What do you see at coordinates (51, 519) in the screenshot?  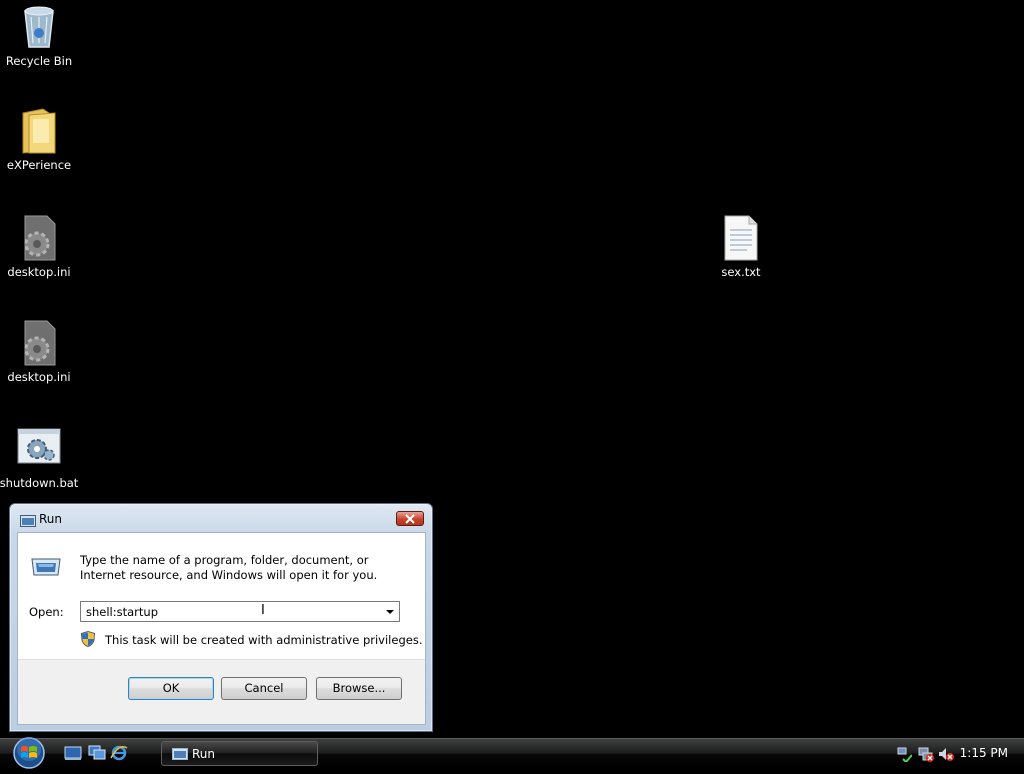 I see `run-dialog-title: Run` at bounding box center [51, 519].